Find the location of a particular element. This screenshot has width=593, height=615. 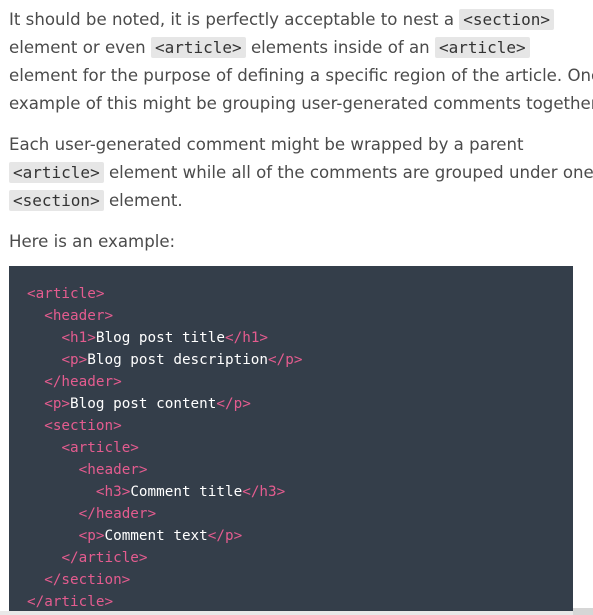

code-line: <p>Blog post description</p> is located at coordinates (164, 360).